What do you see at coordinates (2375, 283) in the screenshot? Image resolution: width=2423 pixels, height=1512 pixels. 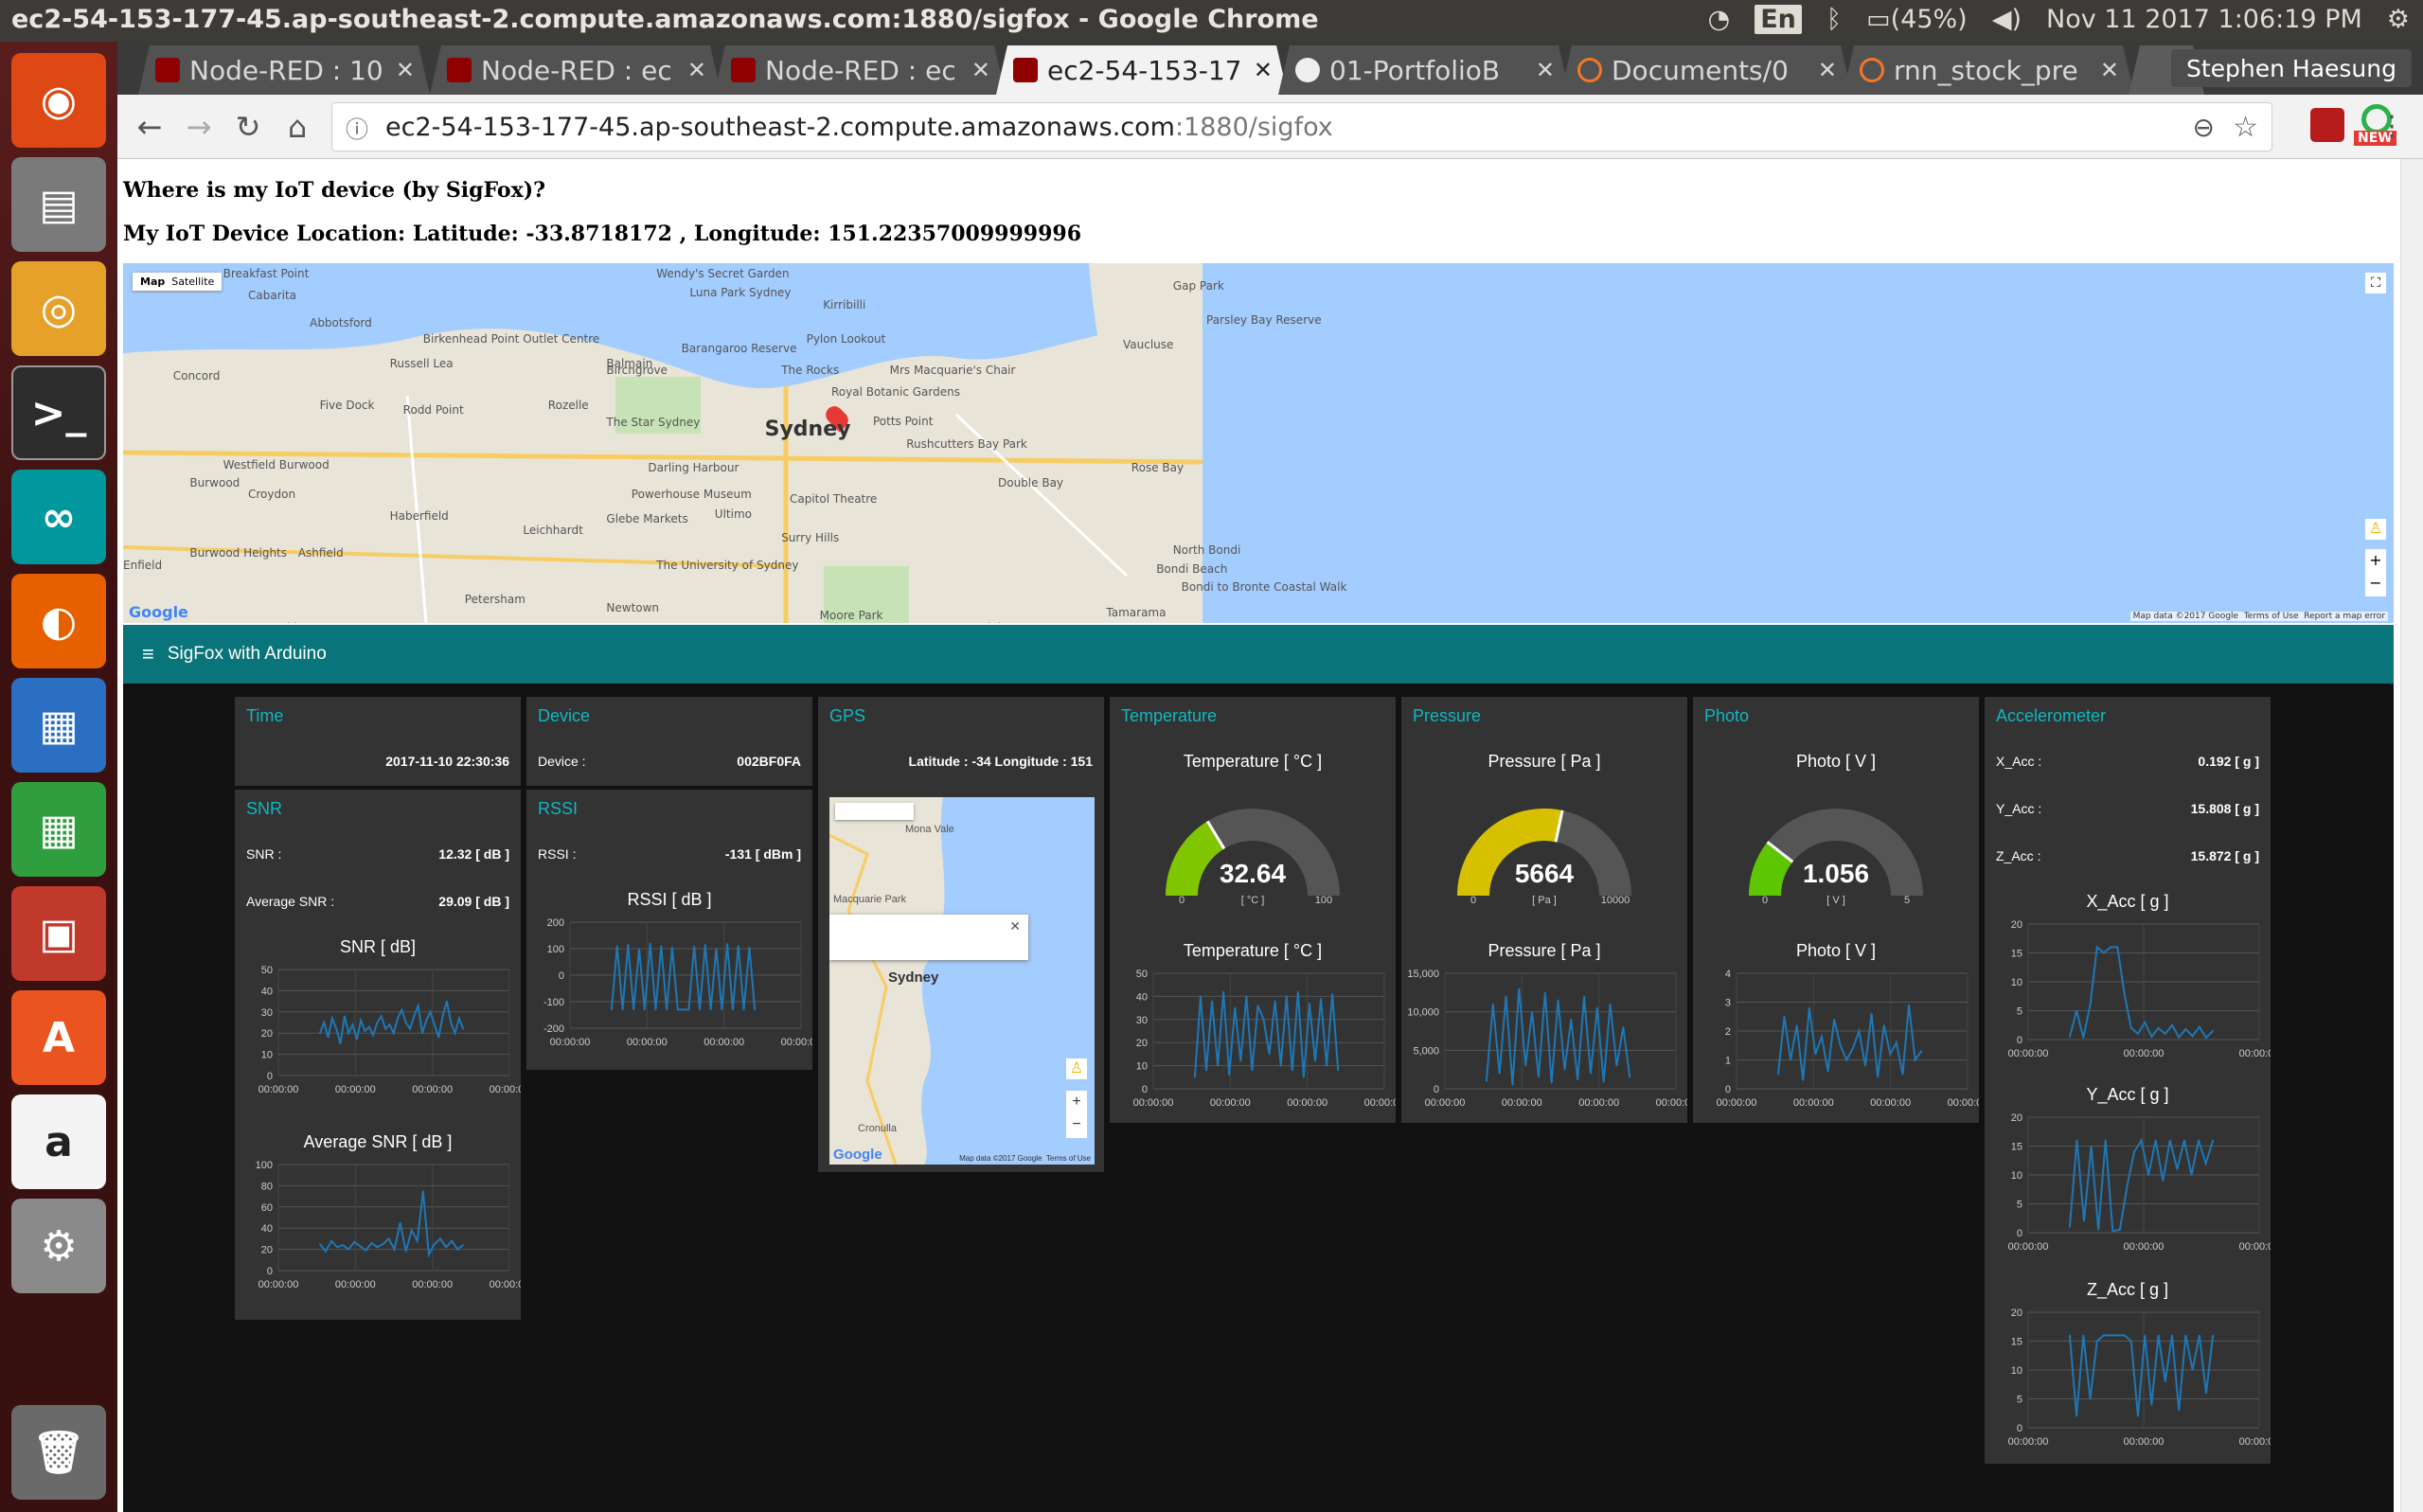 I see `fullscreen-icon: ⛶` at bounding box center [2375, 283].